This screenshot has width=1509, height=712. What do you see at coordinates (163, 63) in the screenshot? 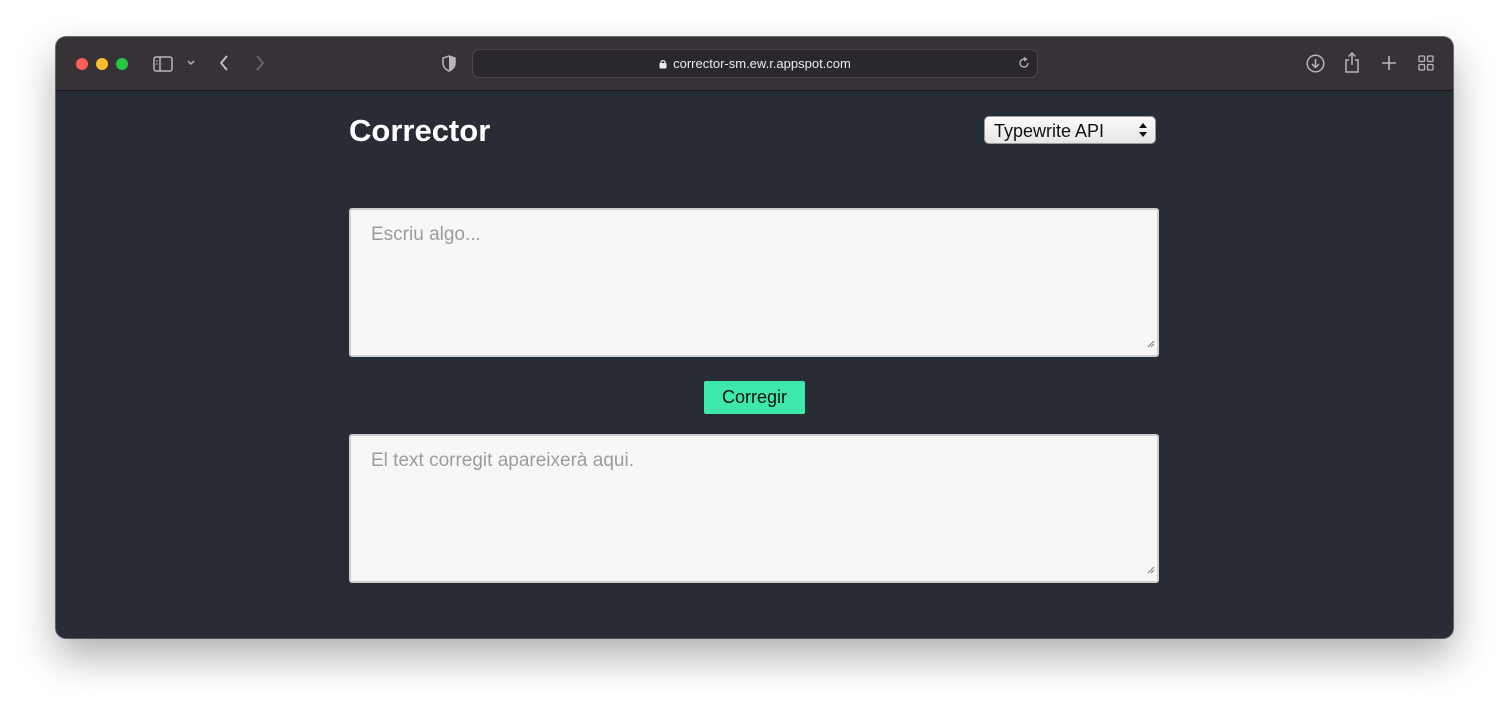
I see `sidebar-icon` at bounding box center [163, 63].